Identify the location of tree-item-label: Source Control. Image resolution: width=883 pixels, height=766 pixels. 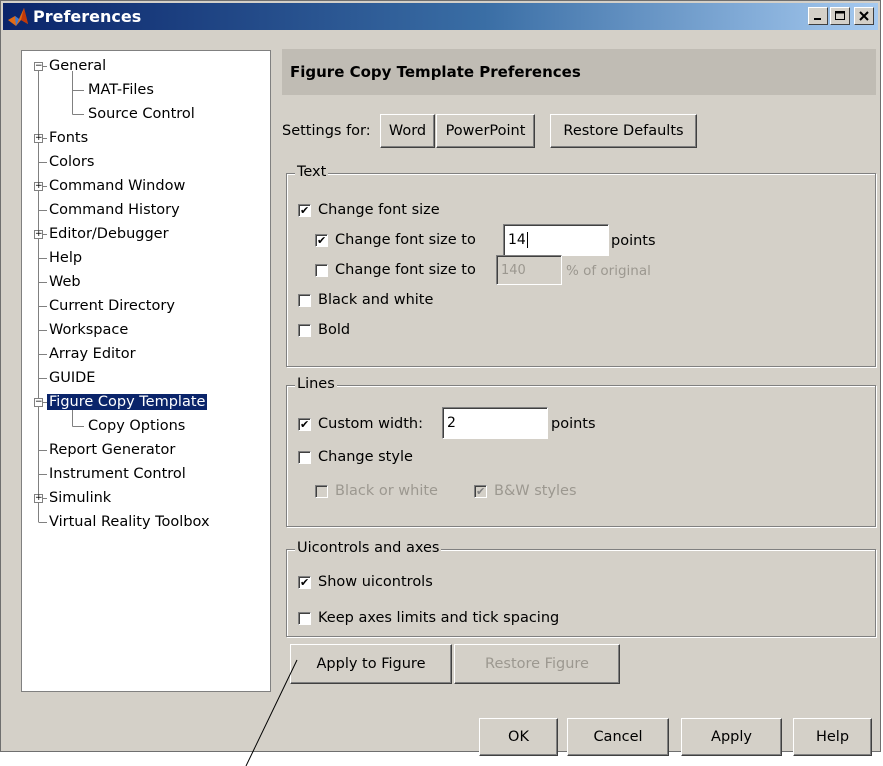
(141, 114).